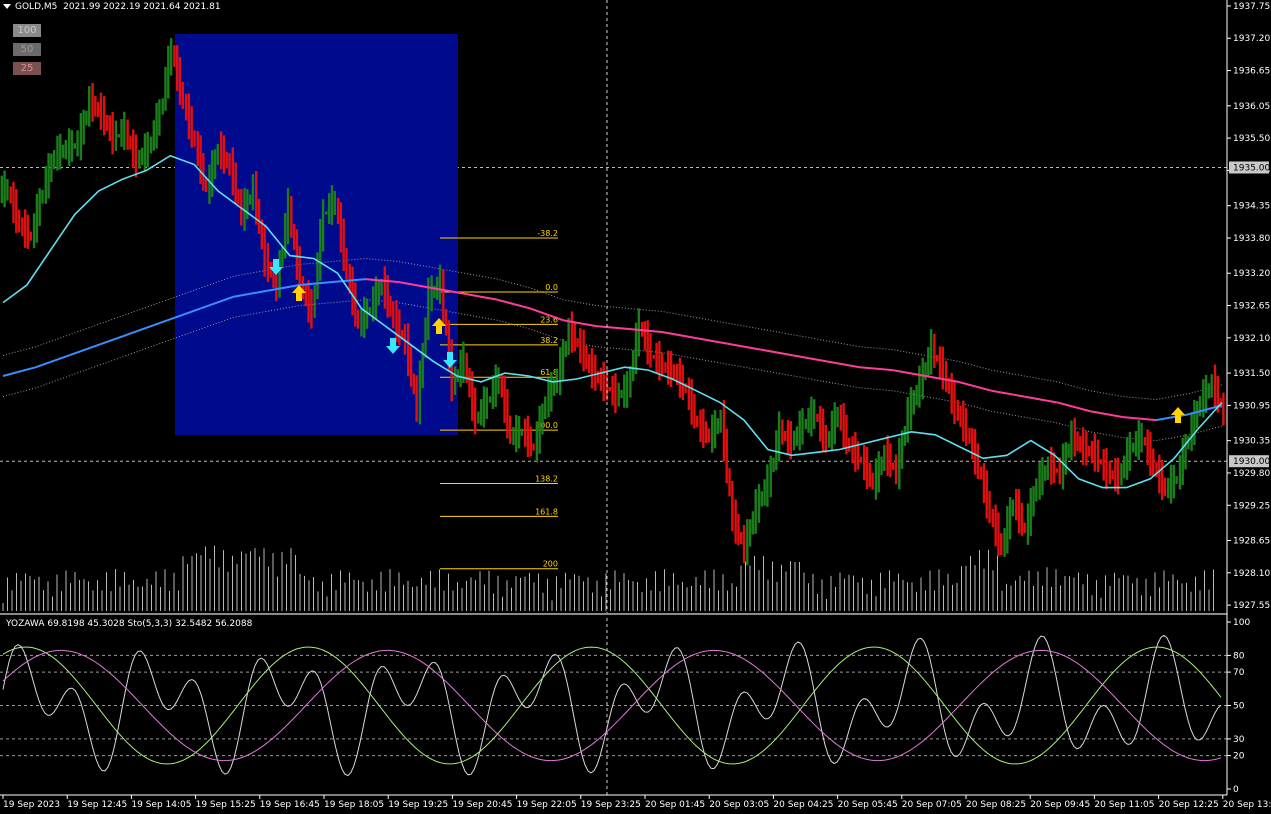  I want to click on price-tick-label: 1930.35, so click(1251, 442).